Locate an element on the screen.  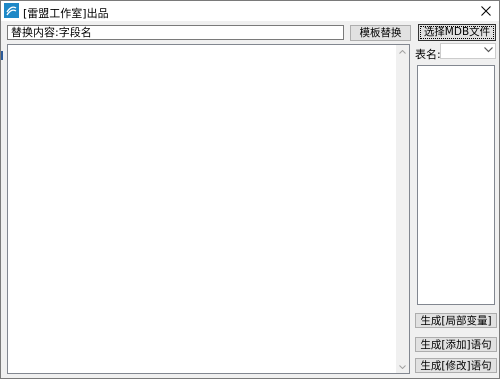
scroll-up-arrow-icon is located at coordinates (402, 51).